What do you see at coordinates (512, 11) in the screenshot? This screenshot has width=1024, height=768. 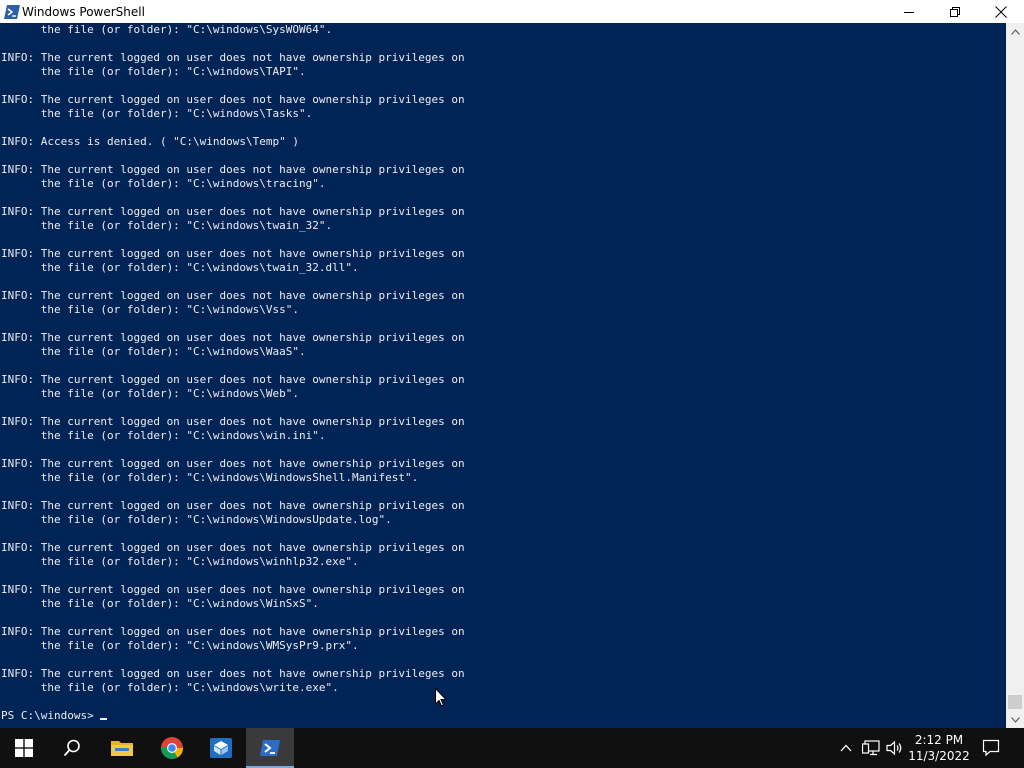 I see `title-bar: Windows PowerShell` at bounding box center [512, 11].